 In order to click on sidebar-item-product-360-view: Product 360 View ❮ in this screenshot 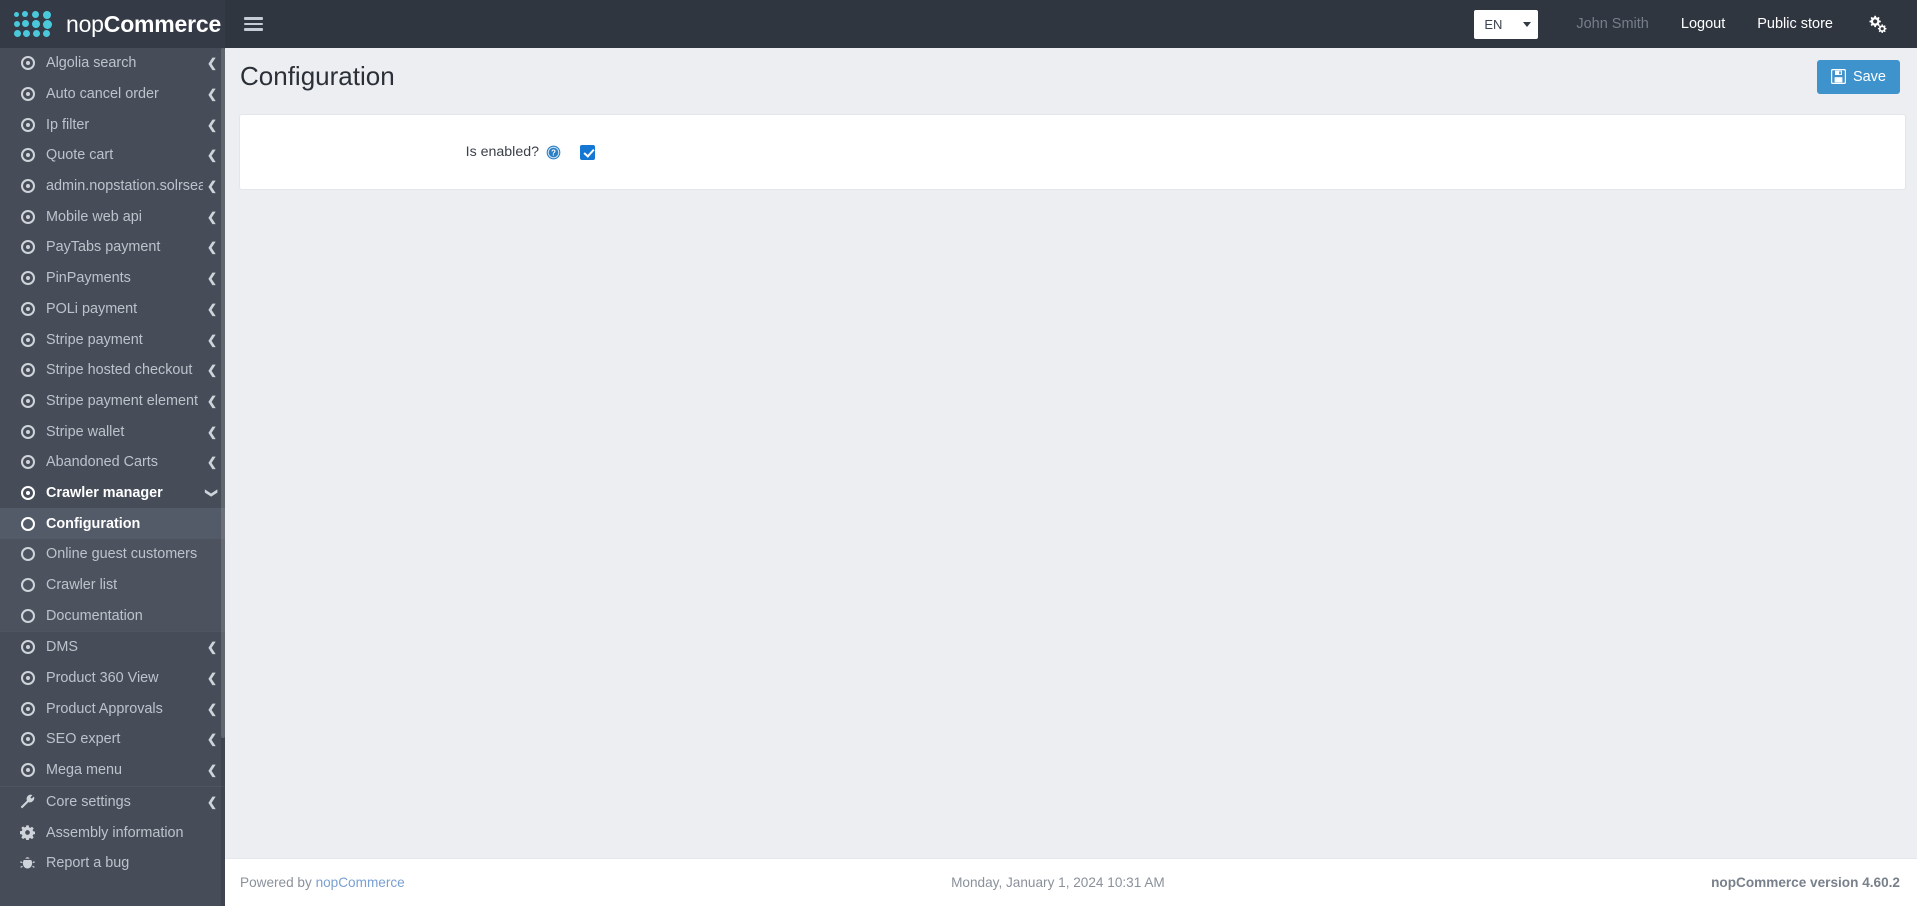, I will do `click(112, 678)`.